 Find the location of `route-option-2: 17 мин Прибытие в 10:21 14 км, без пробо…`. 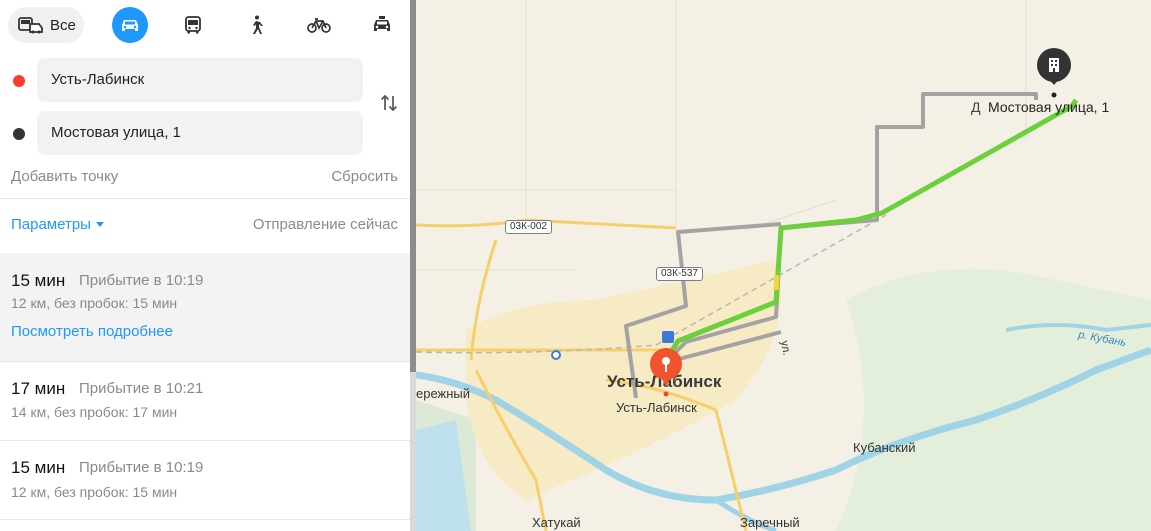

route-option-2: 17 мин Прибытие в 10:21 14 км, без пробо… is located at coordinates (205, 401).